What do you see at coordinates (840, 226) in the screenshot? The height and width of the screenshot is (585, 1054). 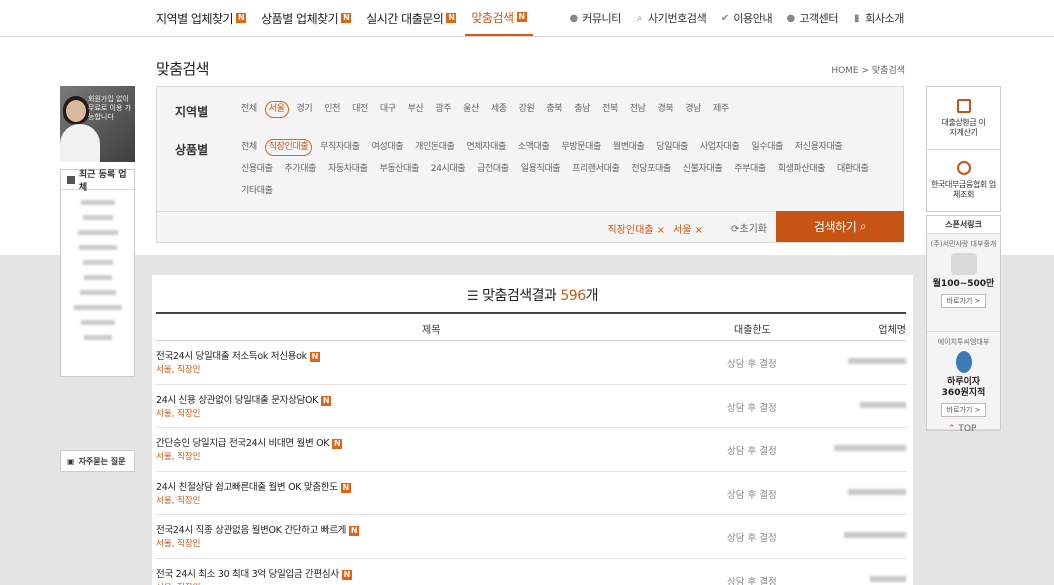 I see `search-button: 검색하기 ⌕` at bounding box center [840, 226].